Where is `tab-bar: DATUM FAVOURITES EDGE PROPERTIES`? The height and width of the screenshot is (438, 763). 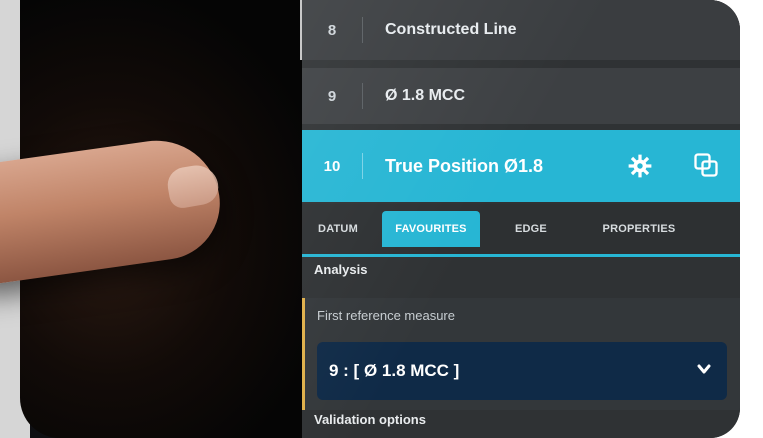
tab-bar: DATUM FAVOURITES EDGE PROPERTIES is located at coordinates (521, 230).